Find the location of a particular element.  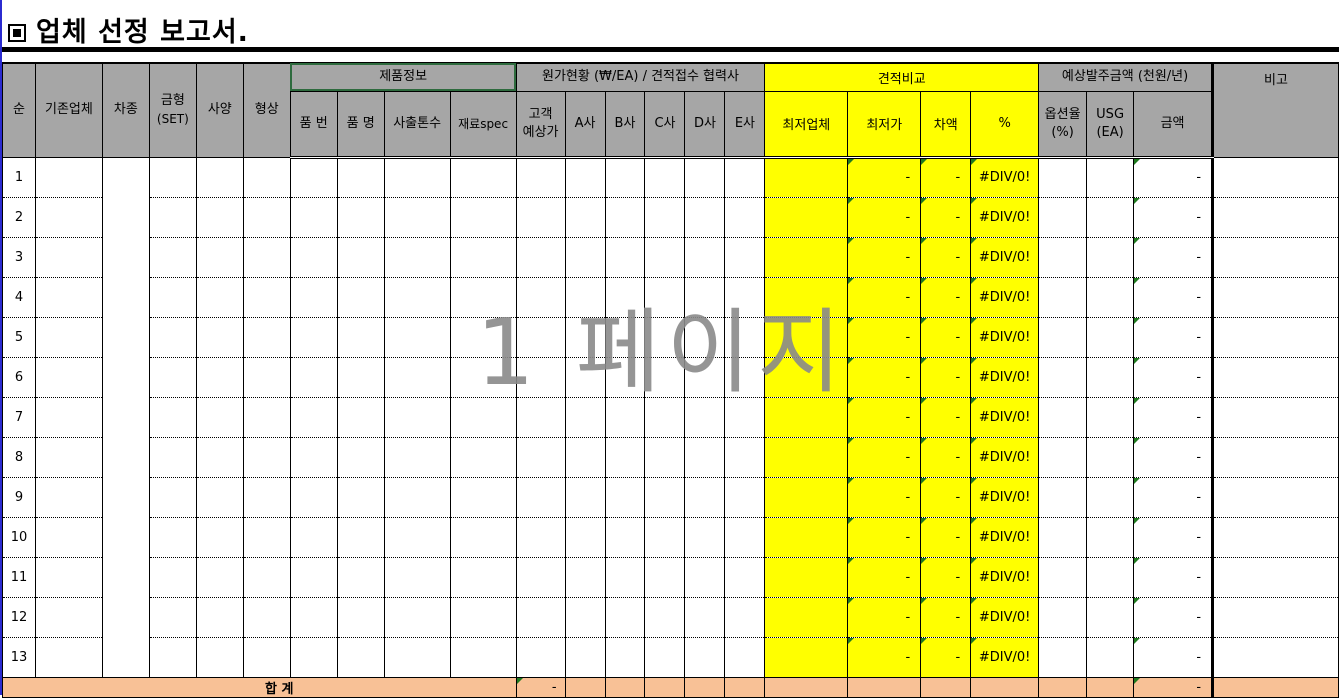

row-number-cell: 6 is located at coordinates (19, 377).